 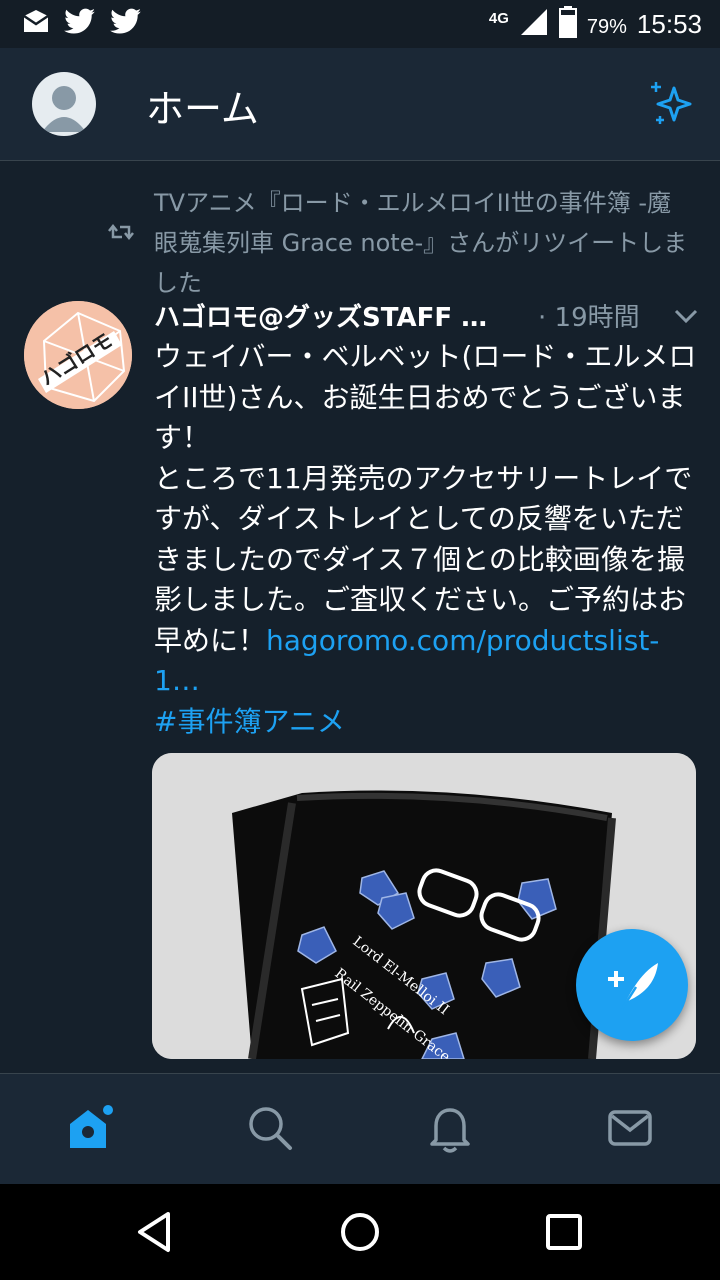 I want to click on bottom-tab-bar, so click(x=360, y=1129).